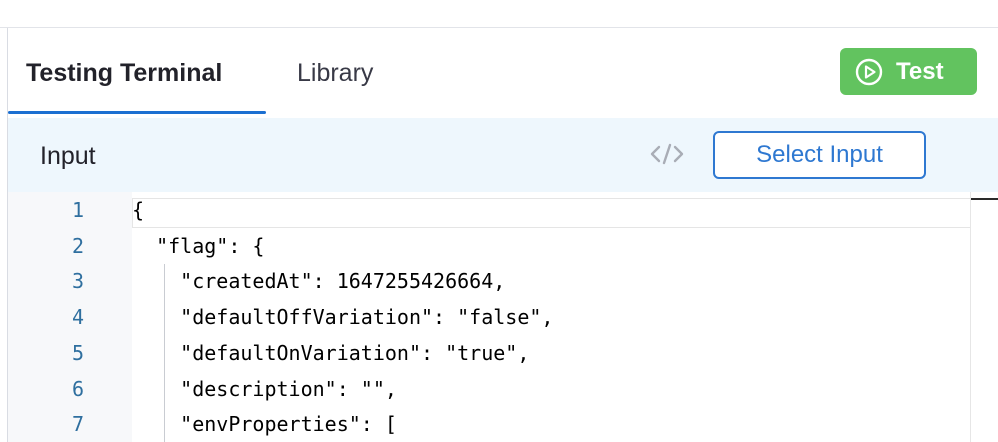 This screenshot has height=442, width=998. I want to click on input-title: Input, so click(68, 156).